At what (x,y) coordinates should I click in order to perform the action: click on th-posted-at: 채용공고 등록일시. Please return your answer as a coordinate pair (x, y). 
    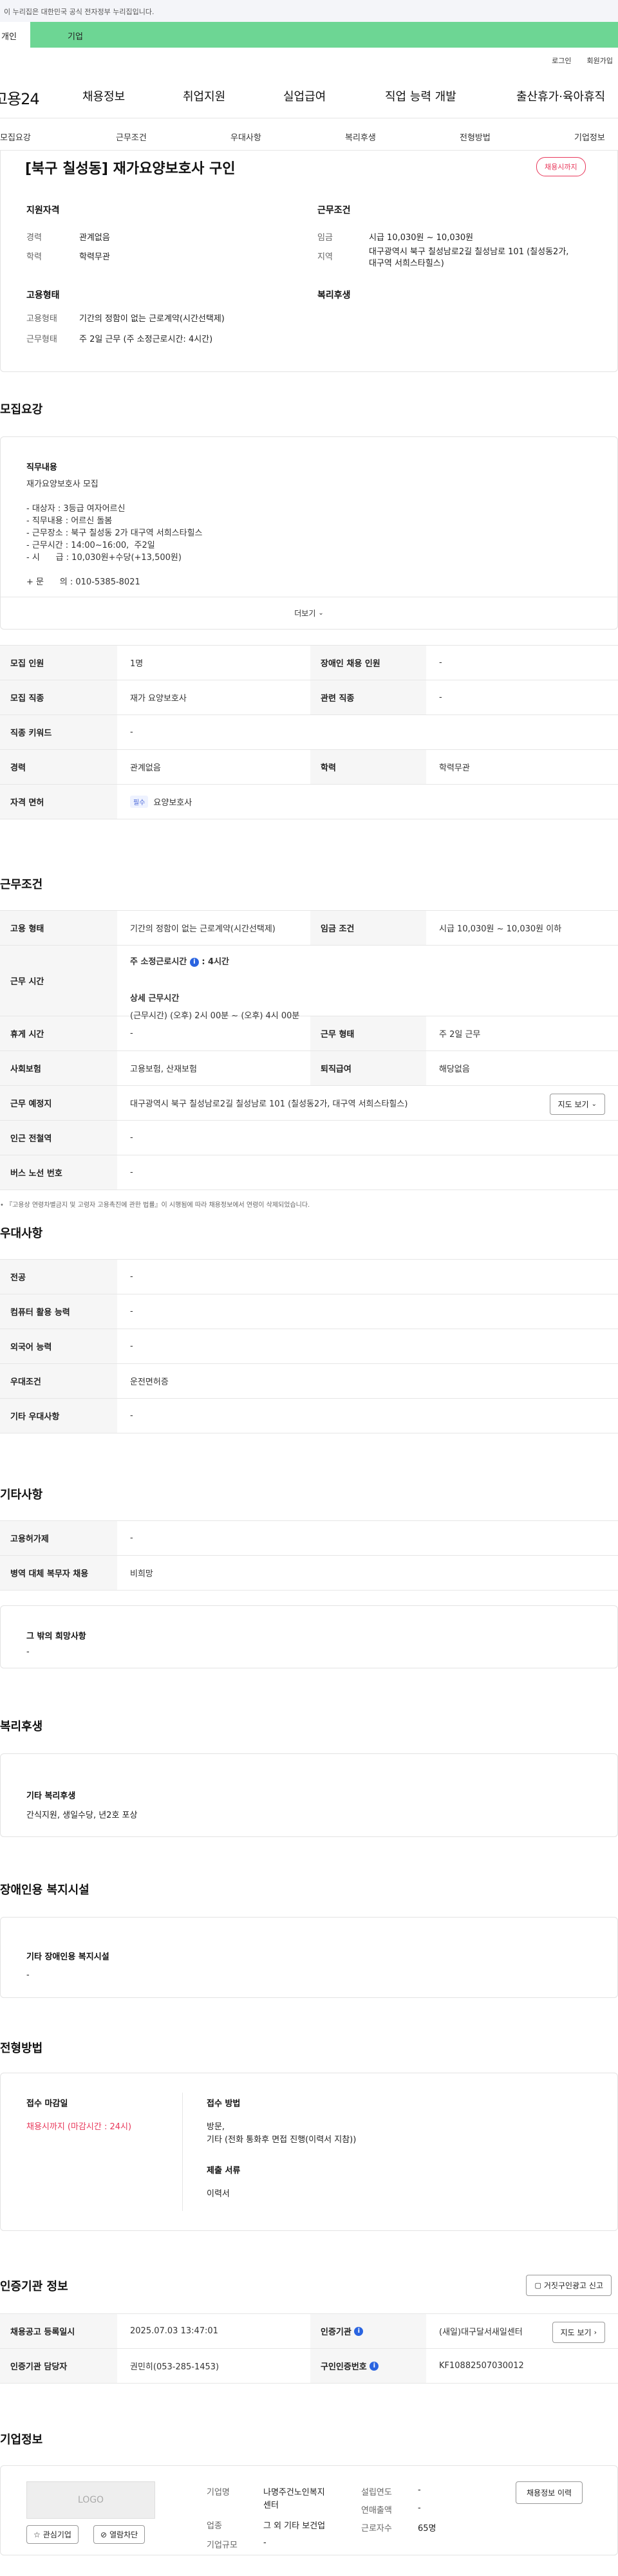
    Looking at the image, I should click on (58, 2331).